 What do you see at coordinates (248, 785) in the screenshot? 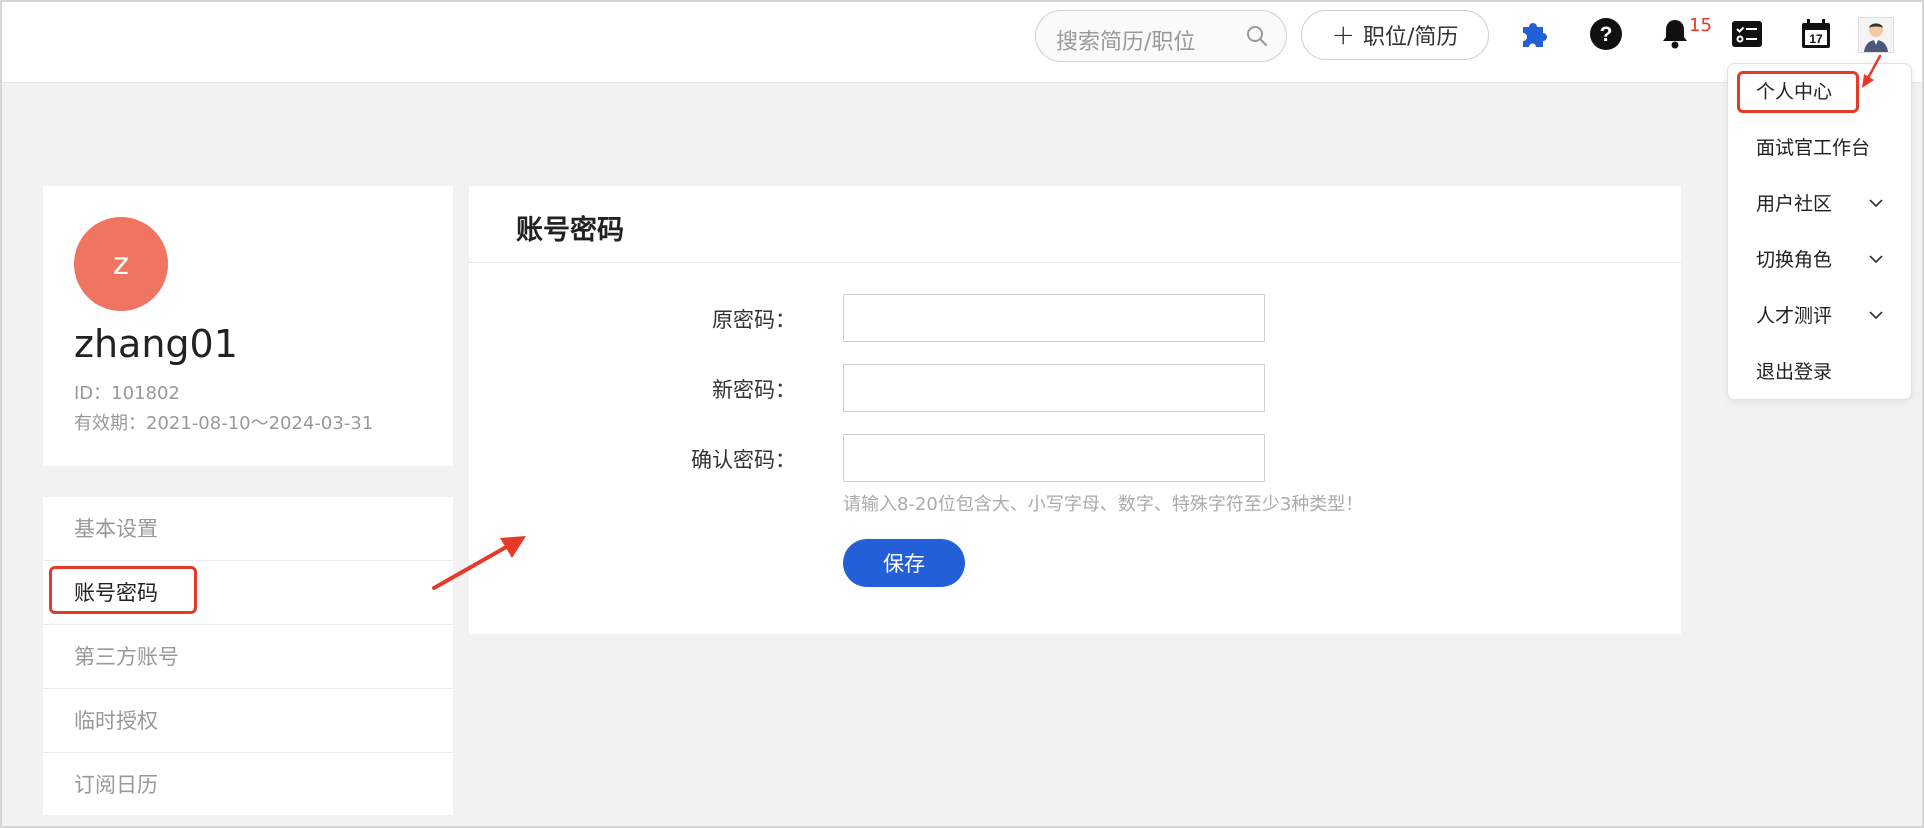
I see `sidebar-item-subscribe-calendar: 订阅日历` at bounding box center [248, 785].